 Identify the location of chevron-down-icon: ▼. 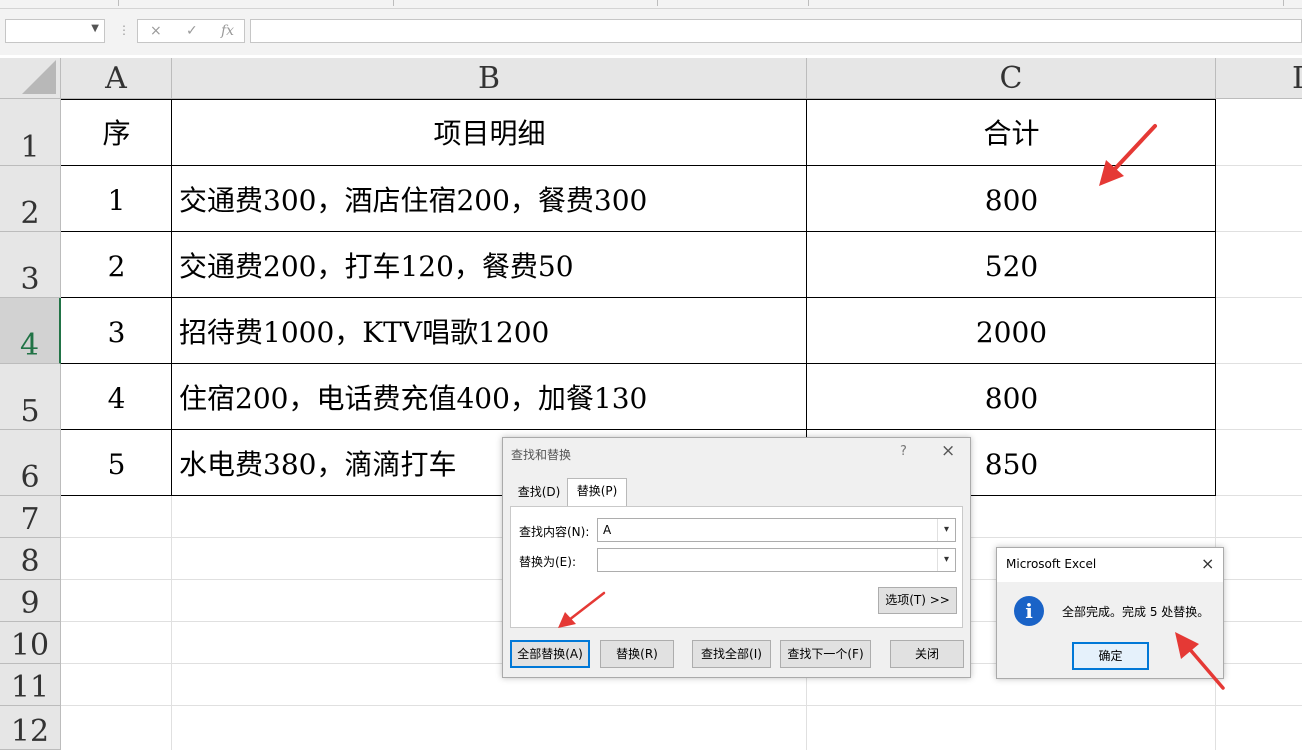
(95, 28).